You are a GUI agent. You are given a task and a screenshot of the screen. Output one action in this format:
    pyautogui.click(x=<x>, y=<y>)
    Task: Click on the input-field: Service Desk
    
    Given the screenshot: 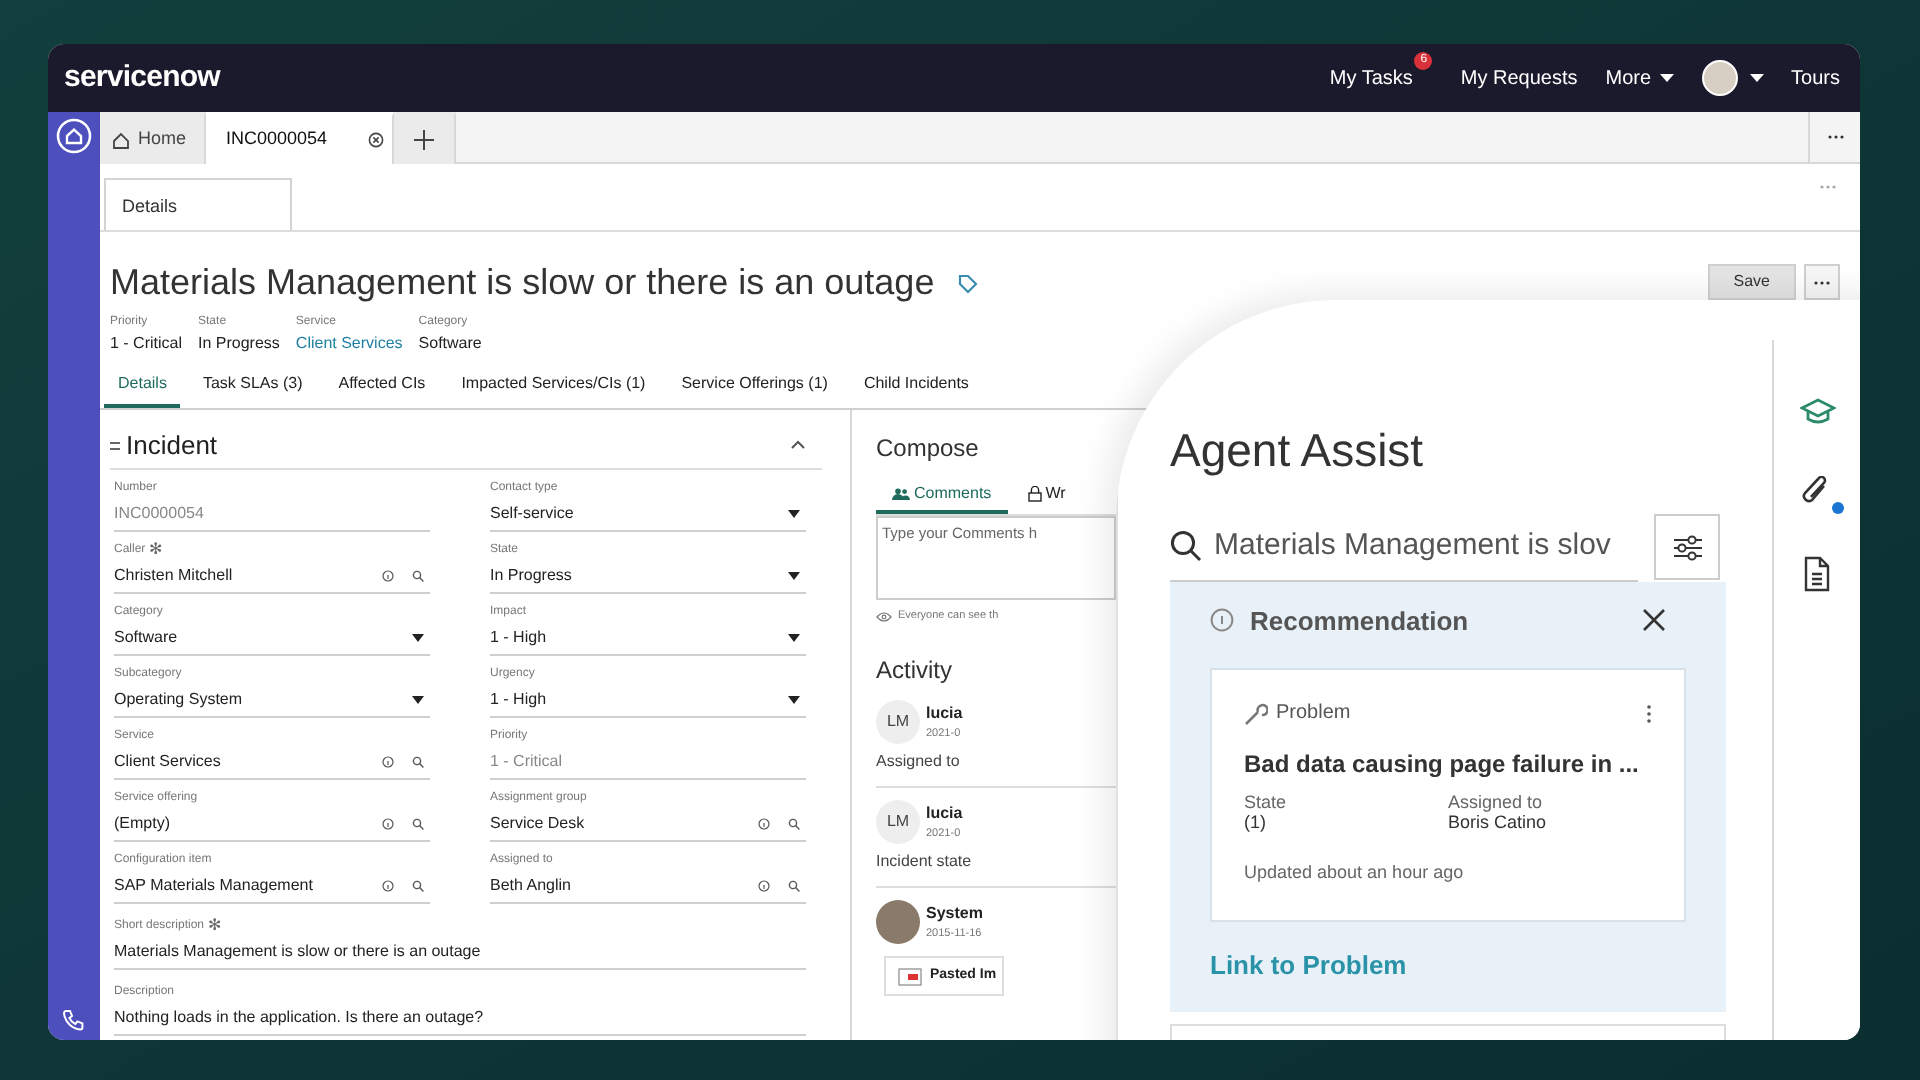 What is the action you would take?
    pyautogui.click(x=648, y=824)
    